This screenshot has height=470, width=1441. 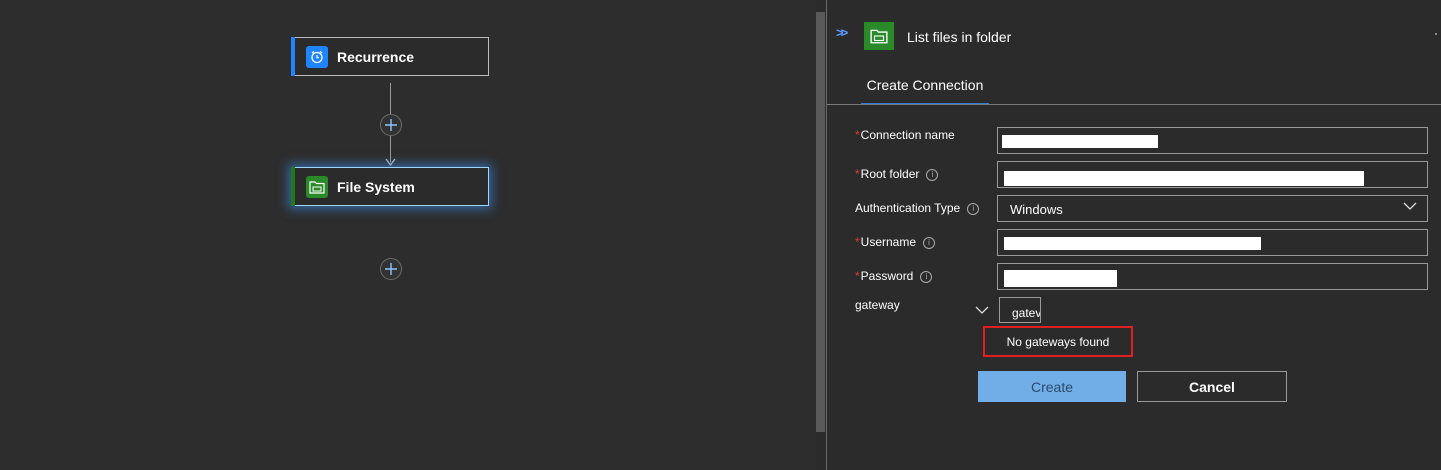 I want to click on field-label: Connection name, so click(x=907, y=135).